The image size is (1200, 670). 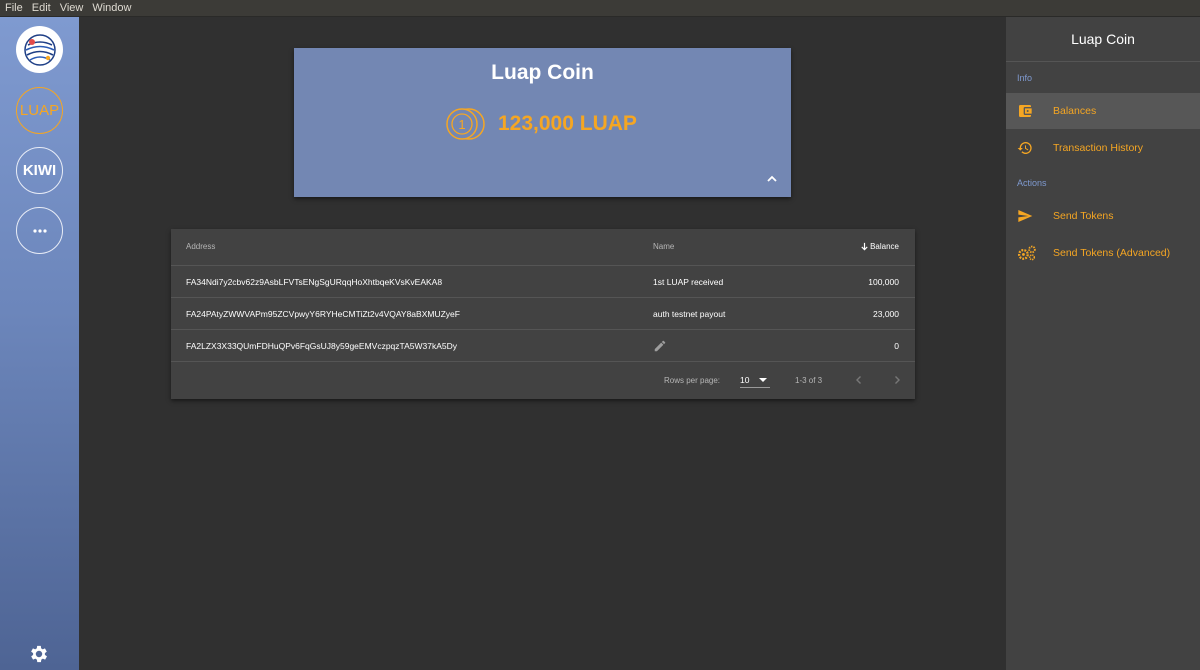 I want to click on nav-transaction-history: Transaction History, so click(x=1103, y=148).